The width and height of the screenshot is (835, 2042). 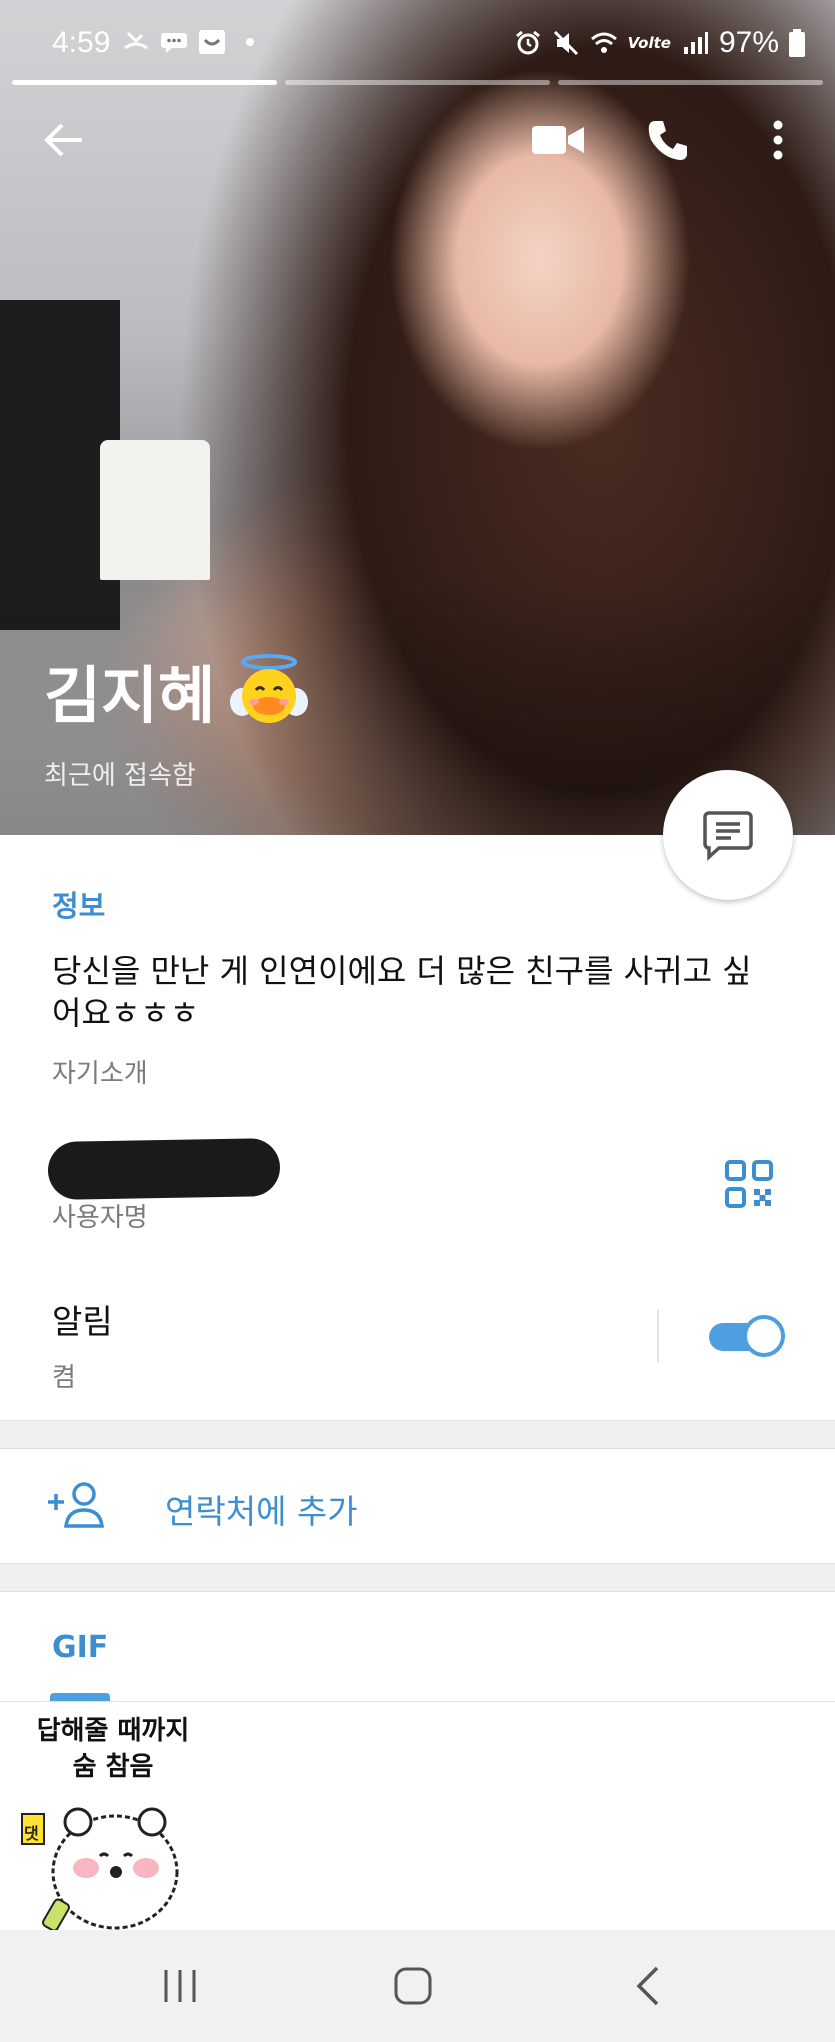 What do you see at coordinates (261, 1511) in the screenshot?
I see `add-to-contacts-label: 연락처에 추가` at bounding box center [261, 1511].